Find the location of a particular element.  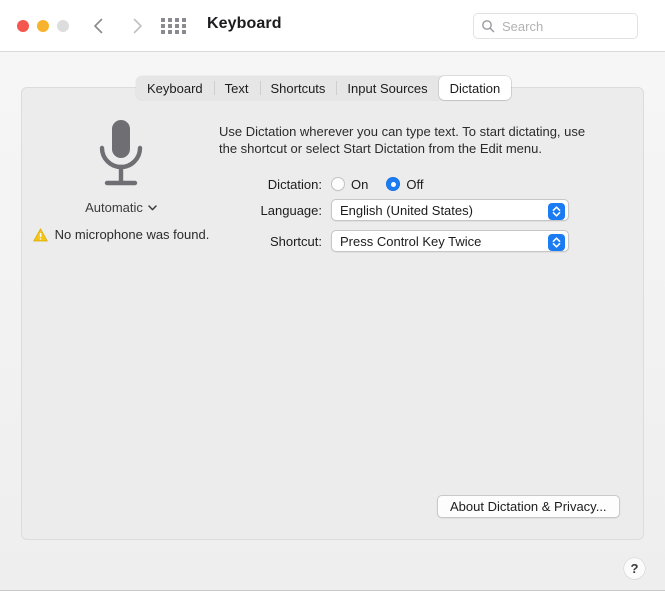

language-dropdown: English (United States) is located at coordinates (450, 210).